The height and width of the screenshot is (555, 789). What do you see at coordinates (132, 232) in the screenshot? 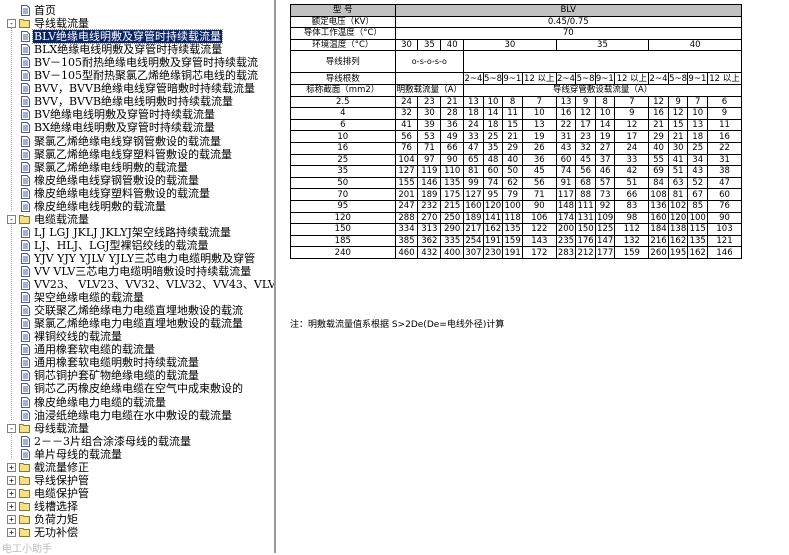
I see `tree-item-label: LJ LGJ JKLJ JKLYJ架空线路持续载流量` at bounding box center [132, 232].